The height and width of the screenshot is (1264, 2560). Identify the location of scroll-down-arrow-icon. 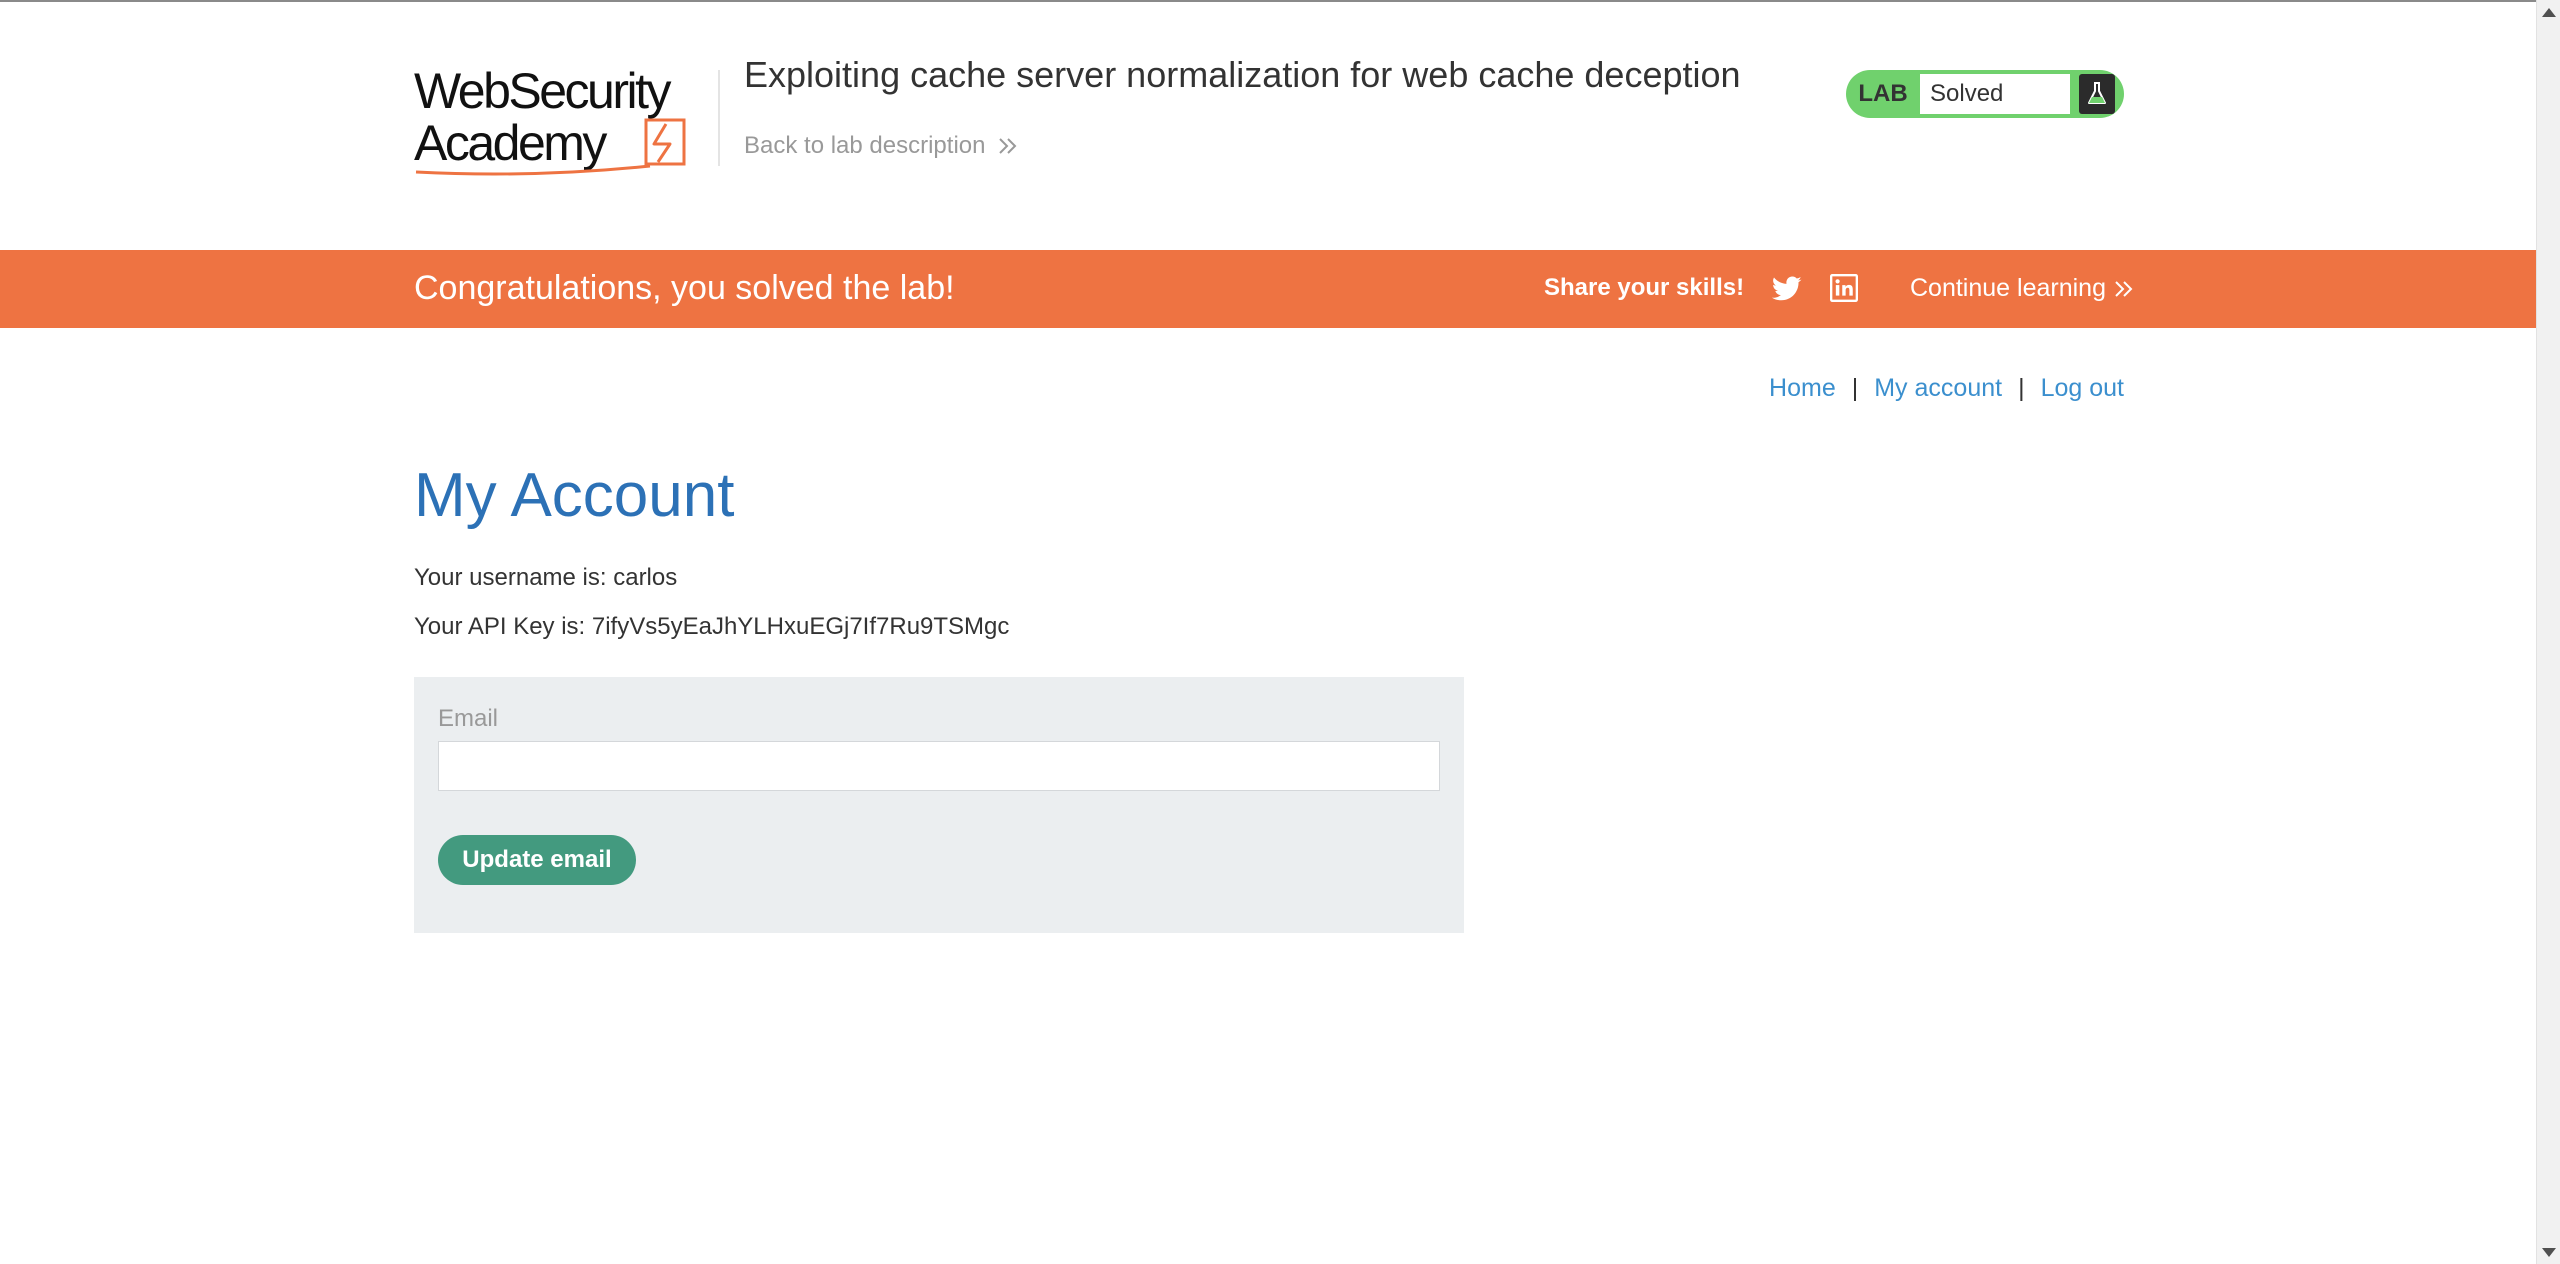
(2548, 1252).